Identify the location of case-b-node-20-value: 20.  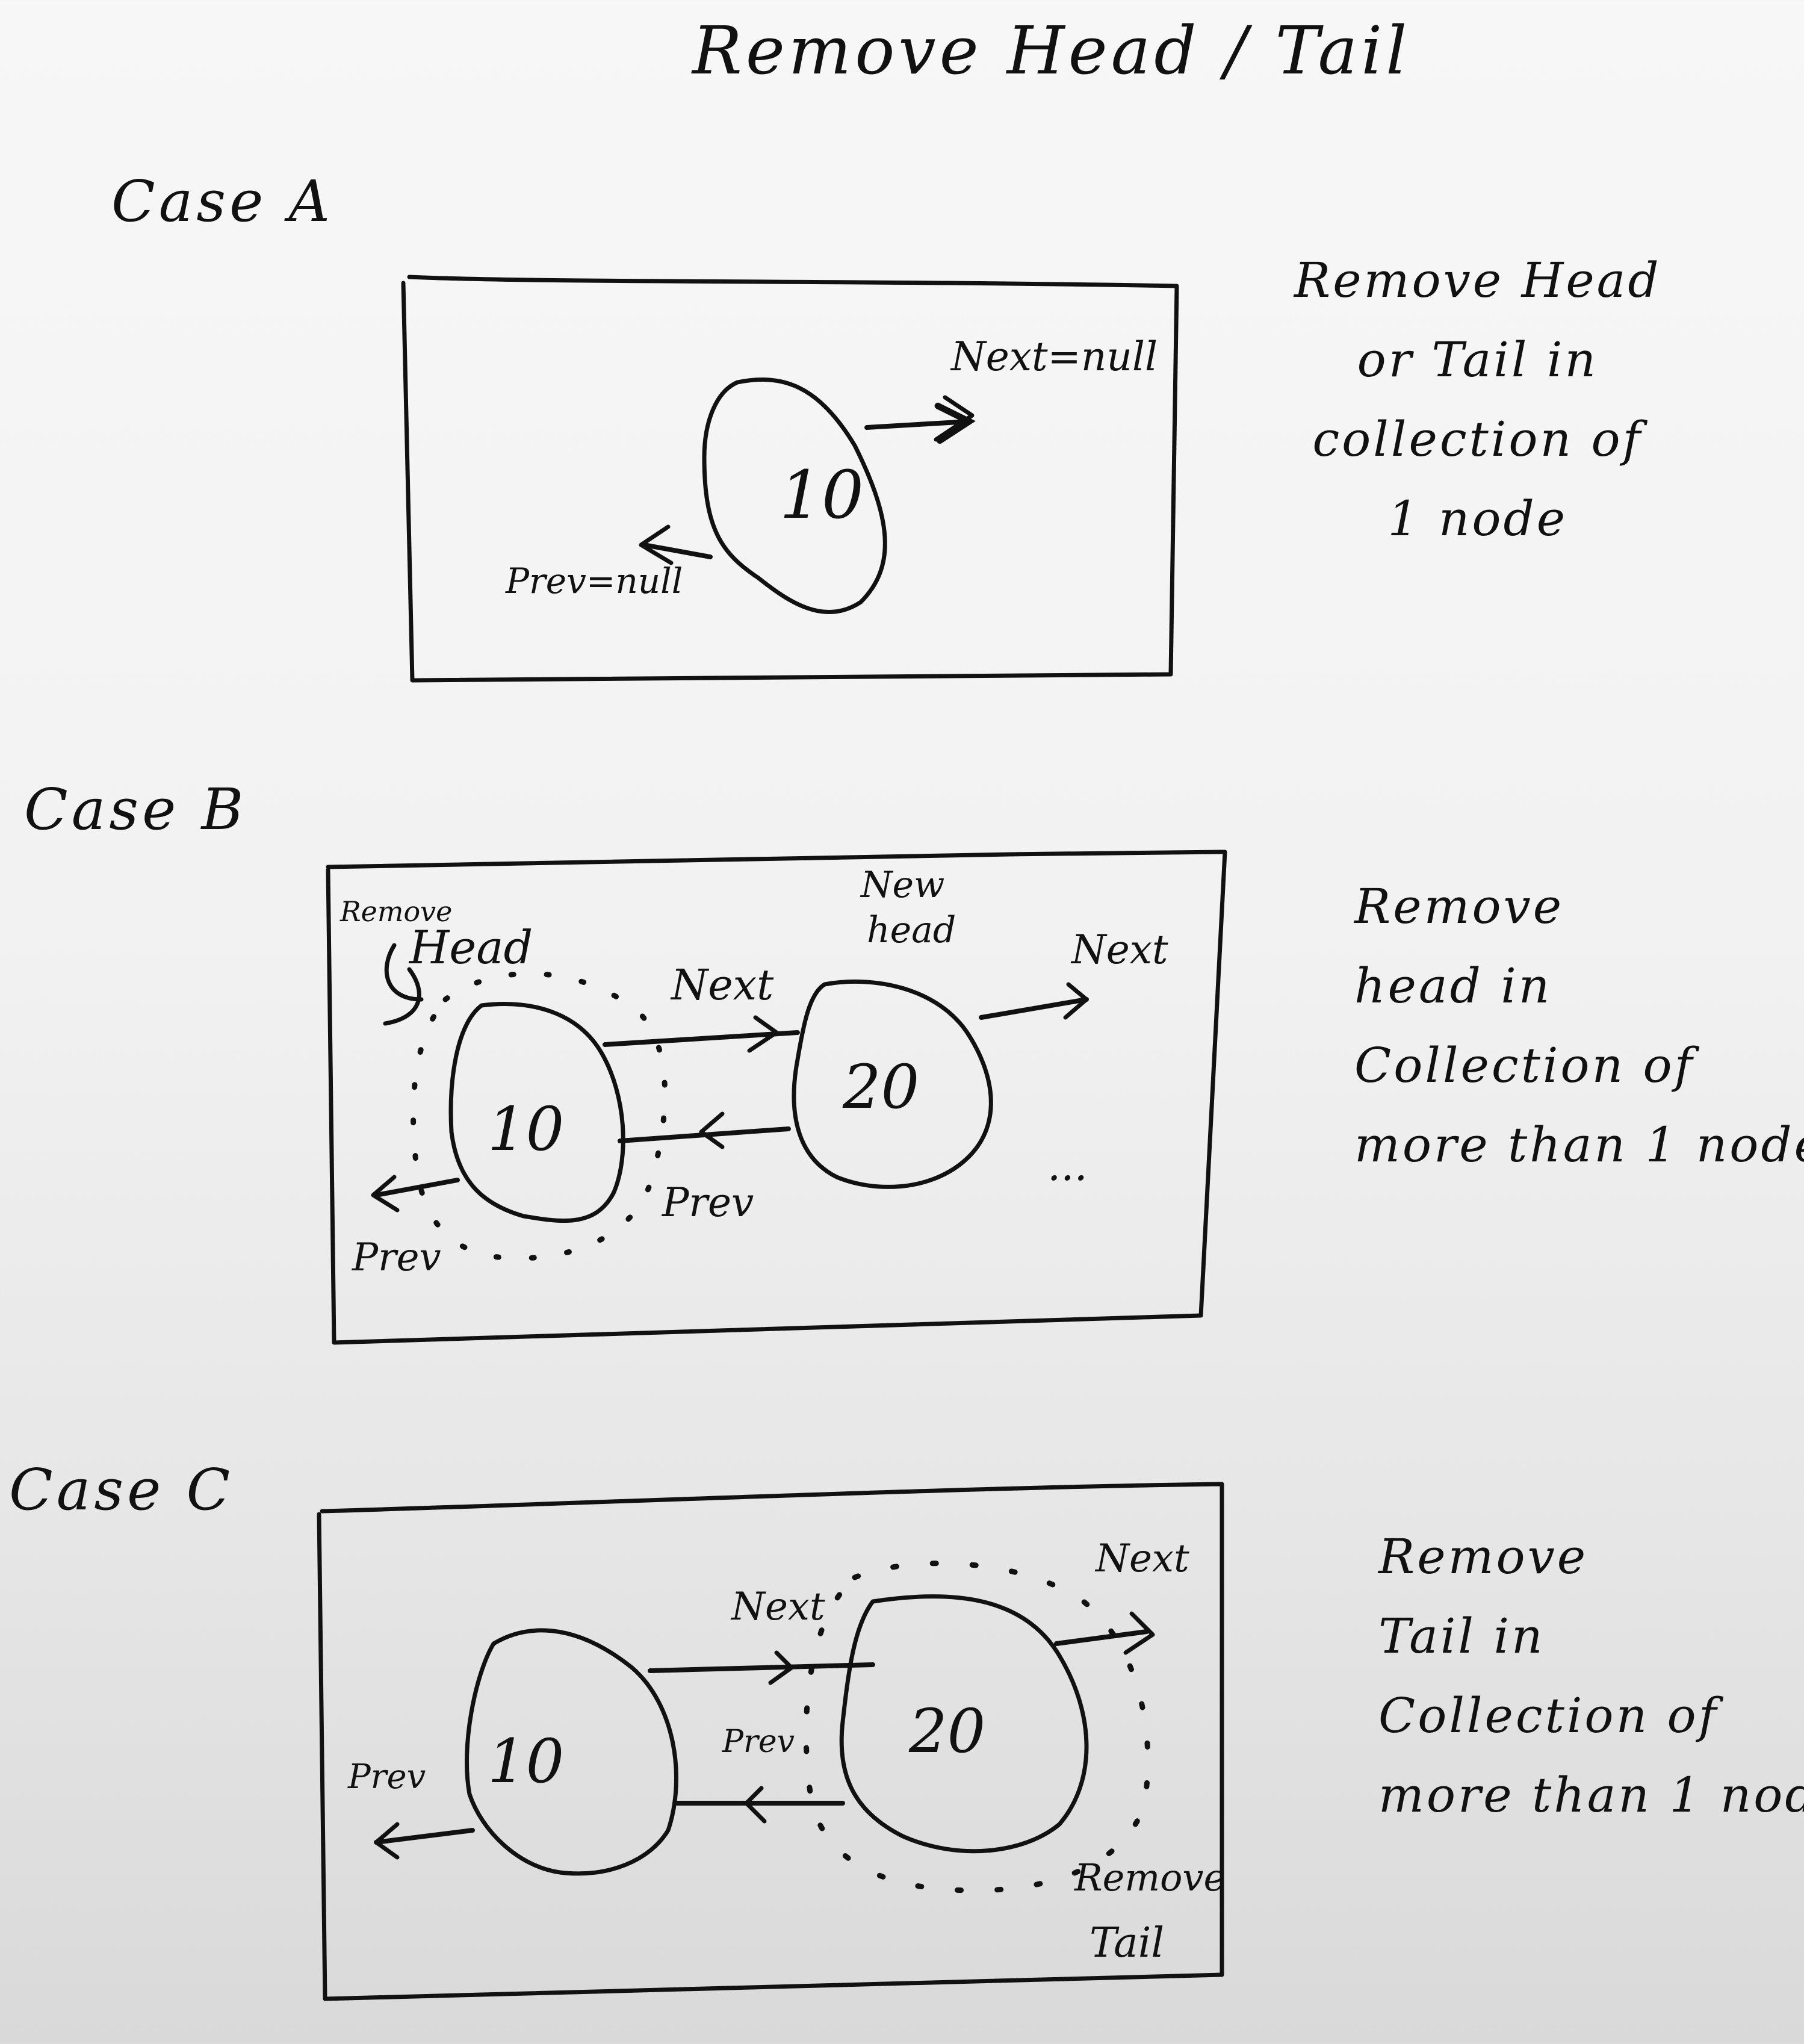
(880, 1087).